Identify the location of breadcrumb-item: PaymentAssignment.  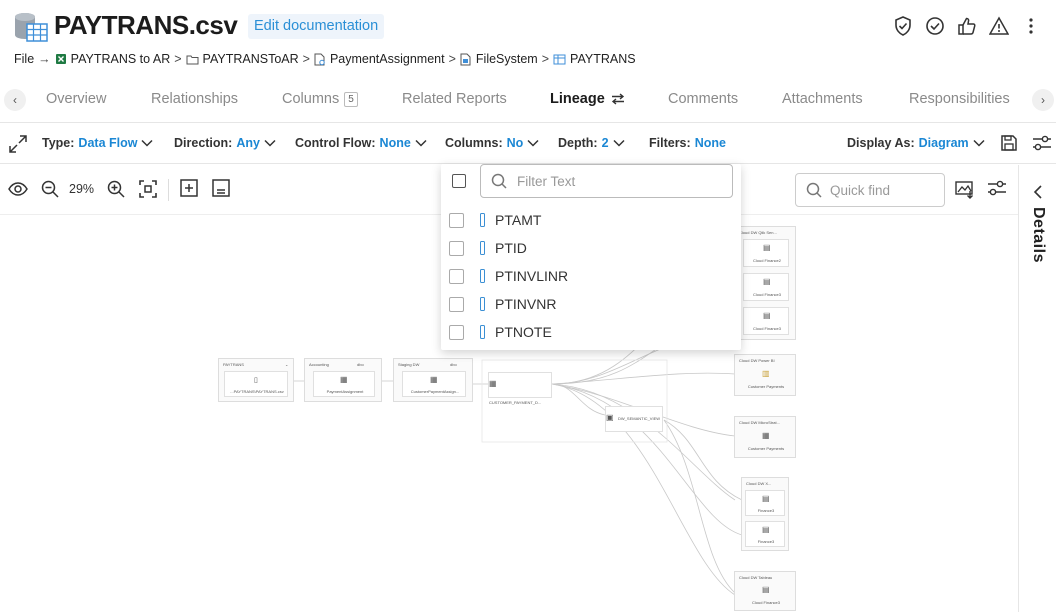
(379, 59).